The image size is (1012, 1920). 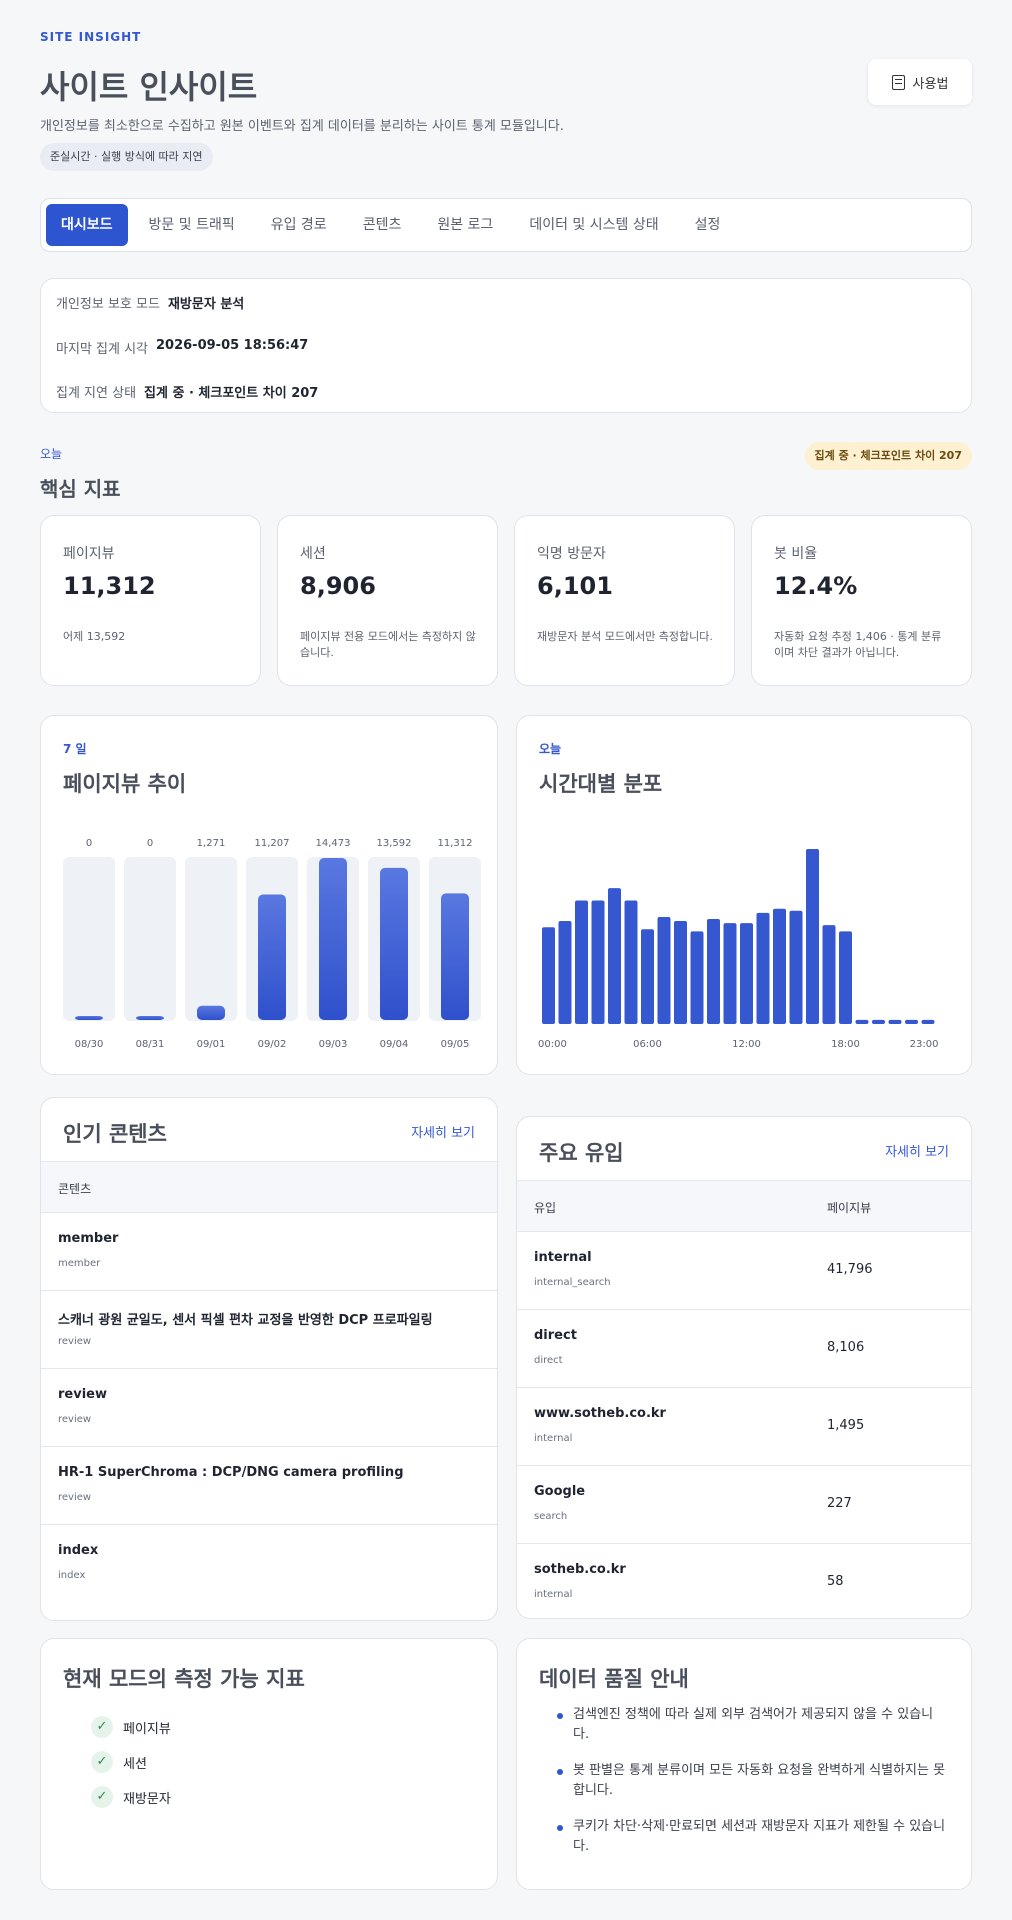 I want to click on tab-traffic: 방문 및 트래픽, so click(x=192, y=225).